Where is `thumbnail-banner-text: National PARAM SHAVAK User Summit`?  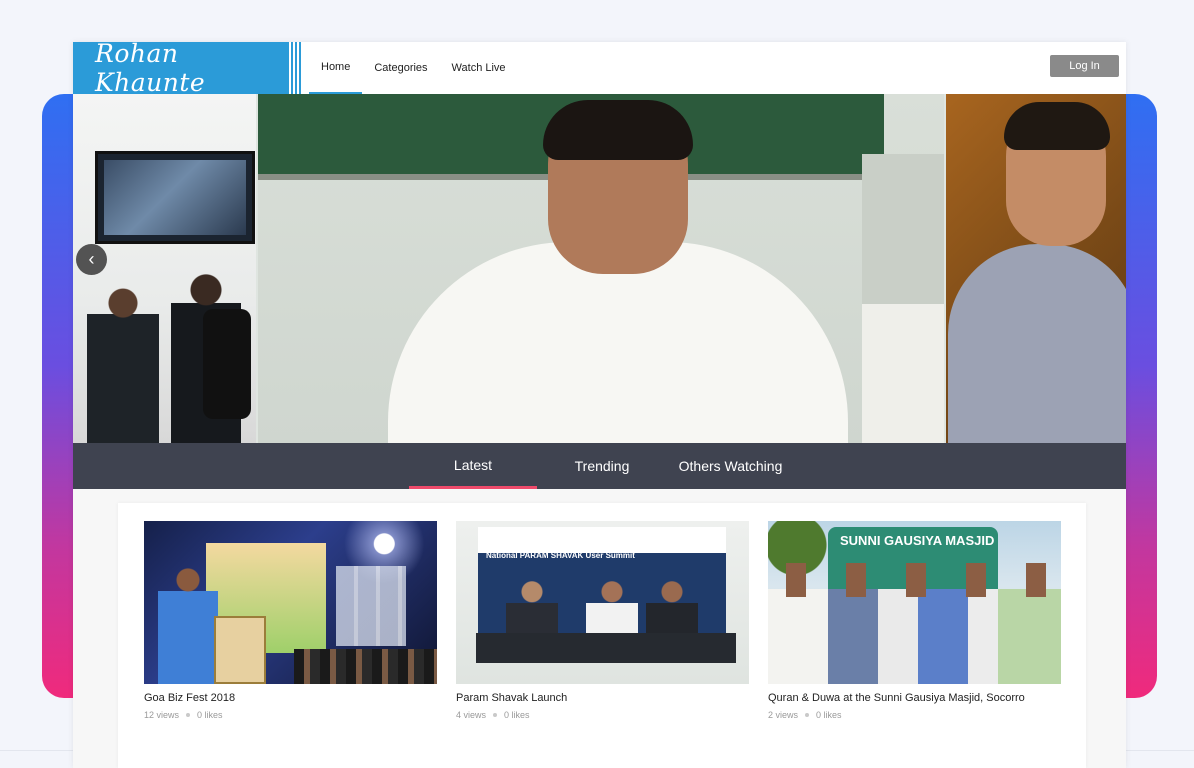
thumbnail-banner-text: National PARAM SHAVAK User Summit is located at coordinates (560, 555).